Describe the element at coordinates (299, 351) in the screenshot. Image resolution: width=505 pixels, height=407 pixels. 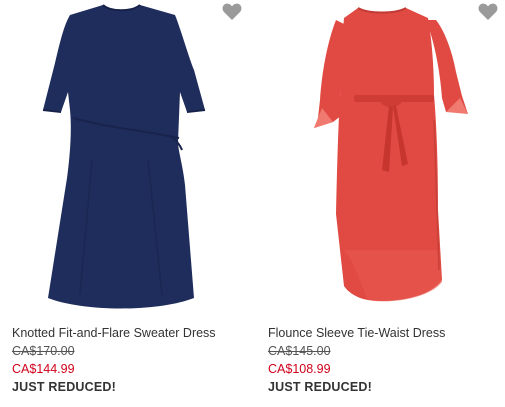
I see `original-price: CA$145.00` at that location.